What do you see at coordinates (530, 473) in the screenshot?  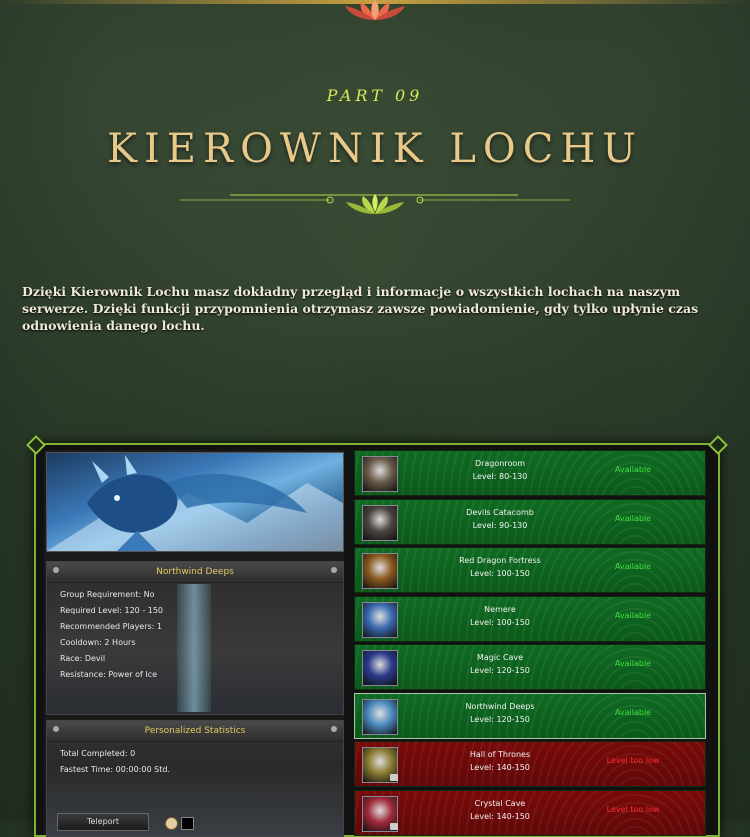 I see `dungeon-list-item: Dragonroom Level: 80-130 Available` at bounding box center [530, 473].